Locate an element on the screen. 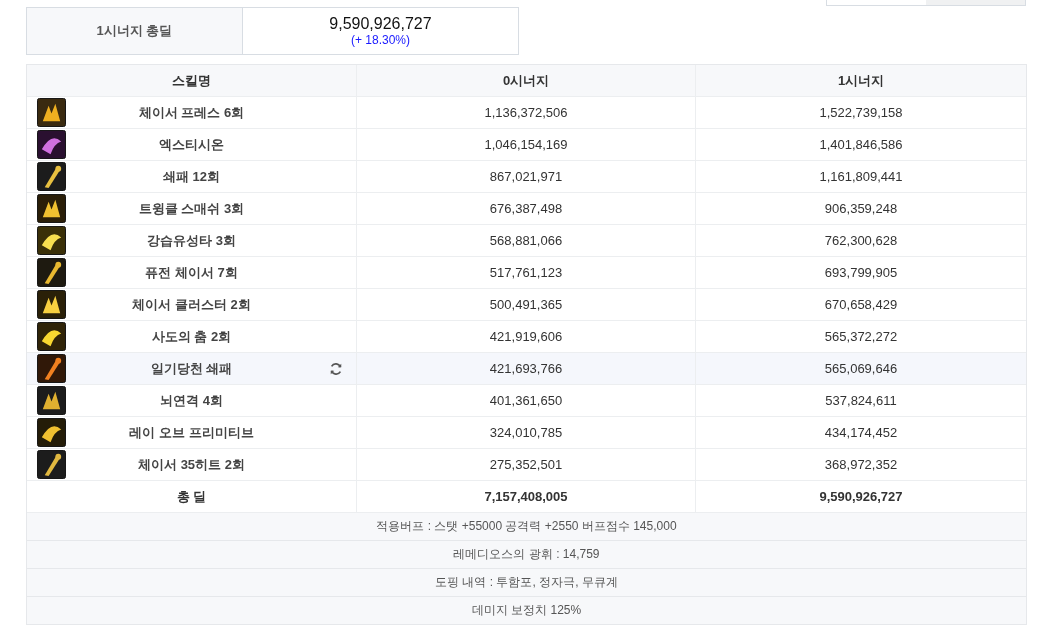 Image resolution: width=1044 pixels, height=638 pixels. summary-label: 1시너지 총딜 is located at coordinates (135, 31).